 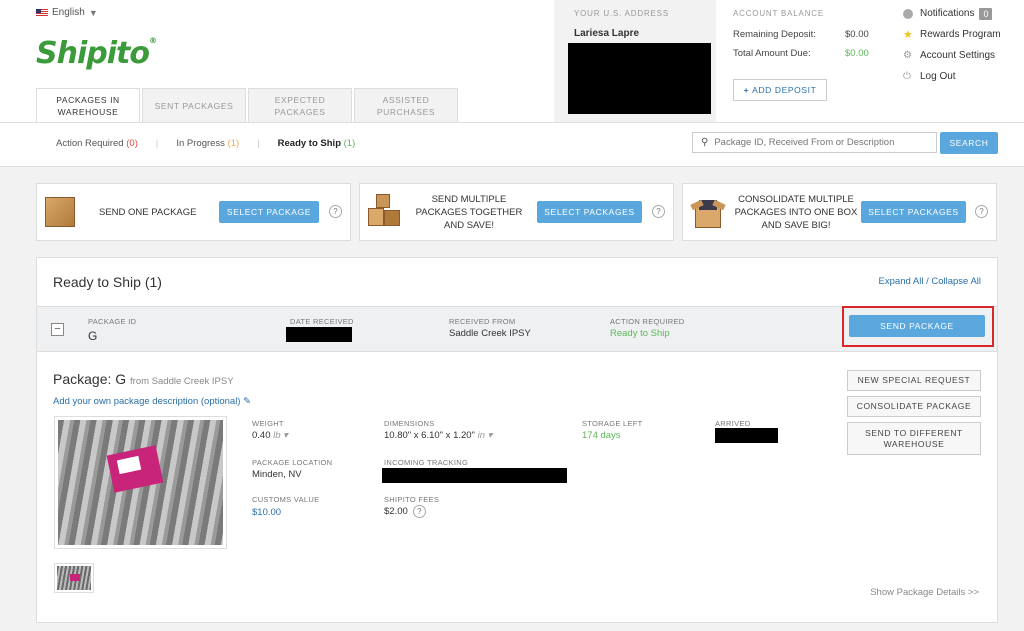 What do you see at coordinates (267, 512) in the screenshot?
I see `customs-value: $10.00` at bounding box center [267, 512].